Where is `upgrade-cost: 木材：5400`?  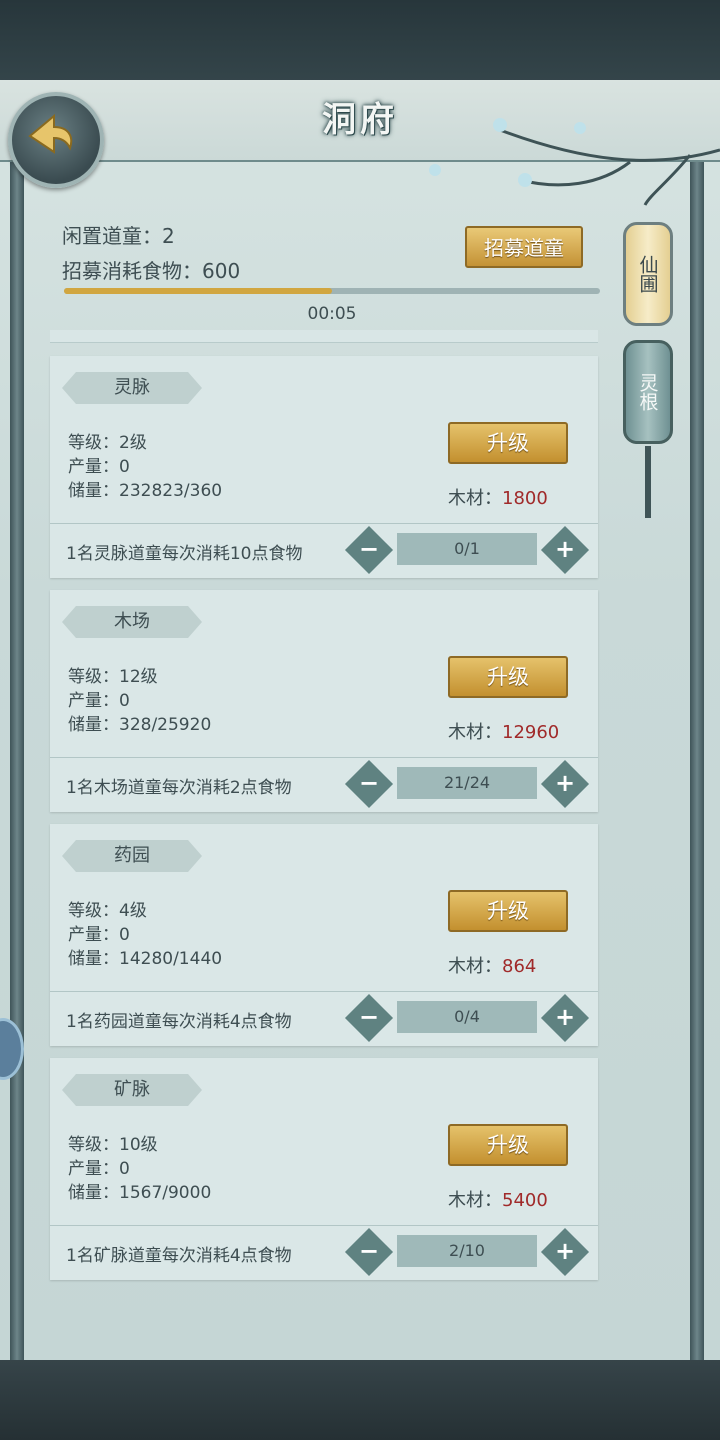 upgrade-cost: 木材：5400 is located at coordinates (498, 1199).